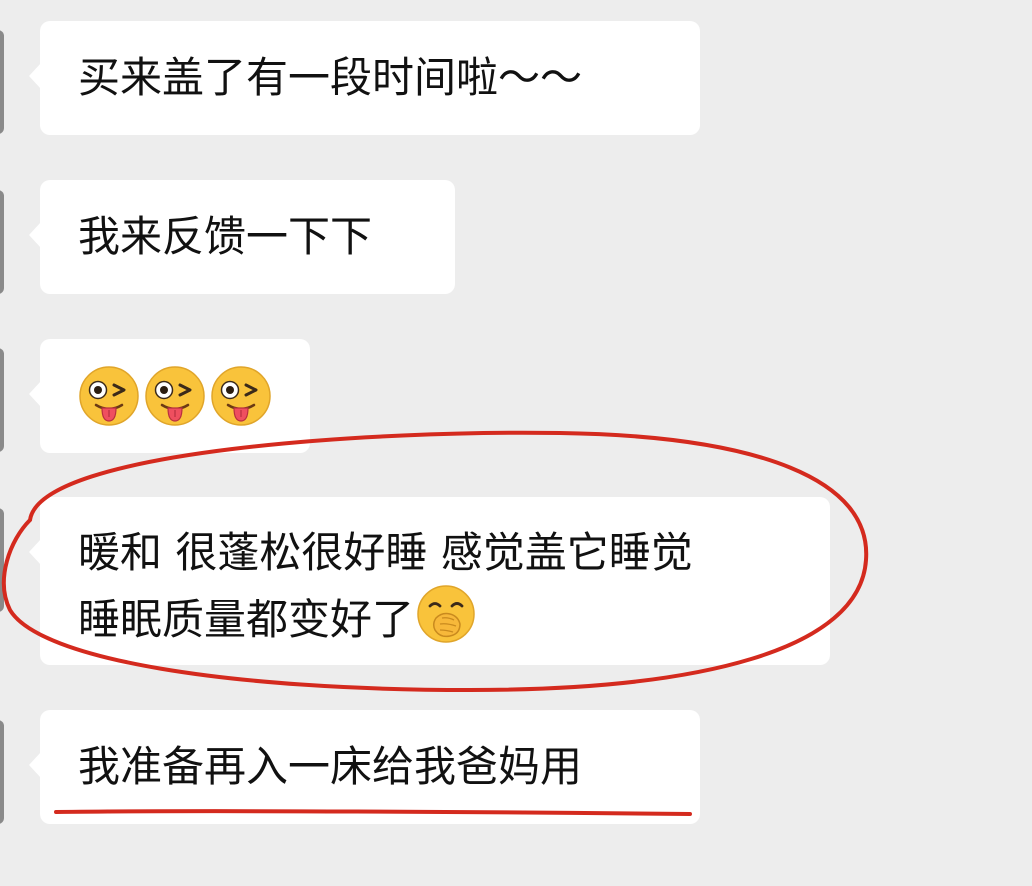 This screenshot has width=1032, height=886. I want to click on message-text: 睡眠质量都变好了, so click(246, 619).